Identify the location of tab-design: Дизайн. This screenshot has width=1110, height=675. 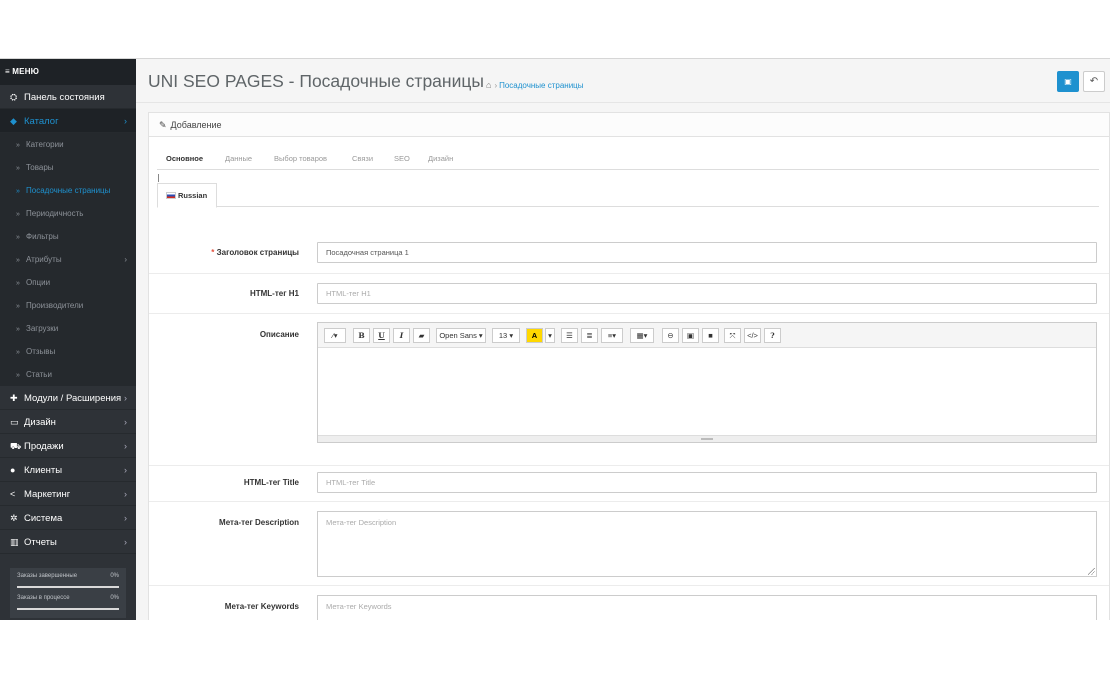
(440, 160).